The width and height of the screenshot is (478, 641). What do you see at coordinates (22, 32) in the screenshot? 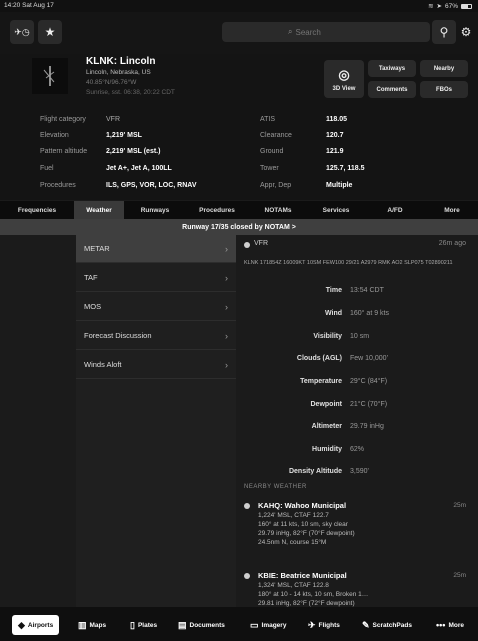
I see `recents-button: ✈◷` at bounding box center [22, 32].